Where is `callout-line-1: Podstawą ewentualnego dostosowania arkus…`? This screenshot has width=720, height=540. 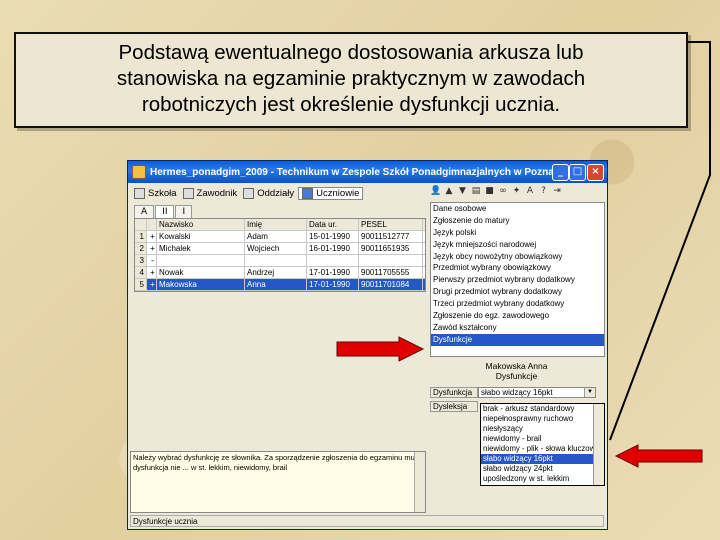 callout-line-1: Podstawą ewentualnego dostosowania arkus… is located at coordinates (351, 52).